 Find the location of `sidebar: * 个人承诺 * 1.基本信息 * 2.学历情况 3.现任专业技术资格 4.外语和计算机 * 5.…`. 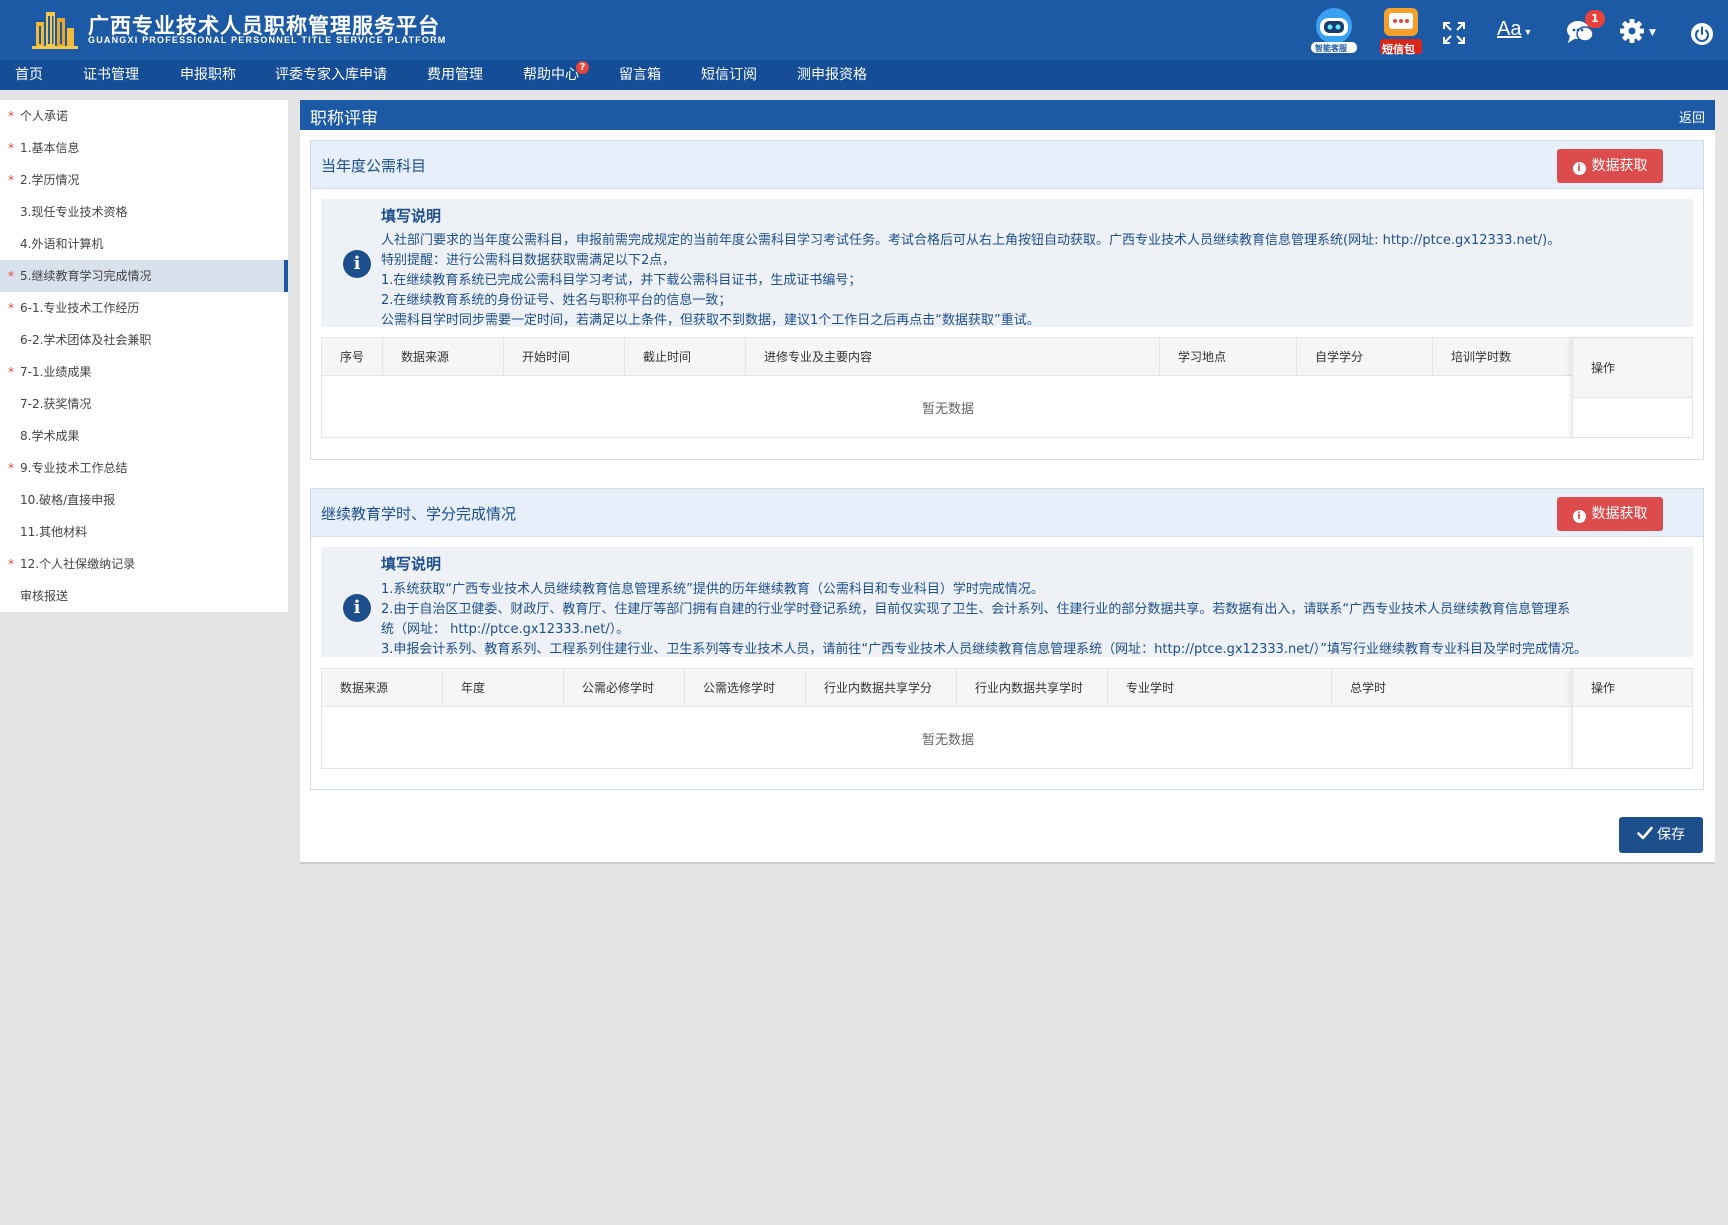

sidebar: * 个人承诺 * 1.基本信息 * 2.学历情况 3.现任专业技术资格 4.外语和计算机 * 5.… is located at coordinates (144, 356).